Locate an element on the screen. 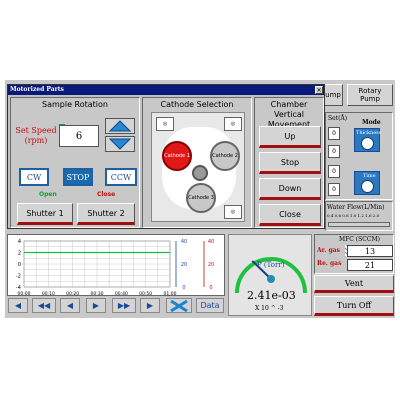 The image size is (400, 400). vent-button: Vent is located at coordinates (354, 284).